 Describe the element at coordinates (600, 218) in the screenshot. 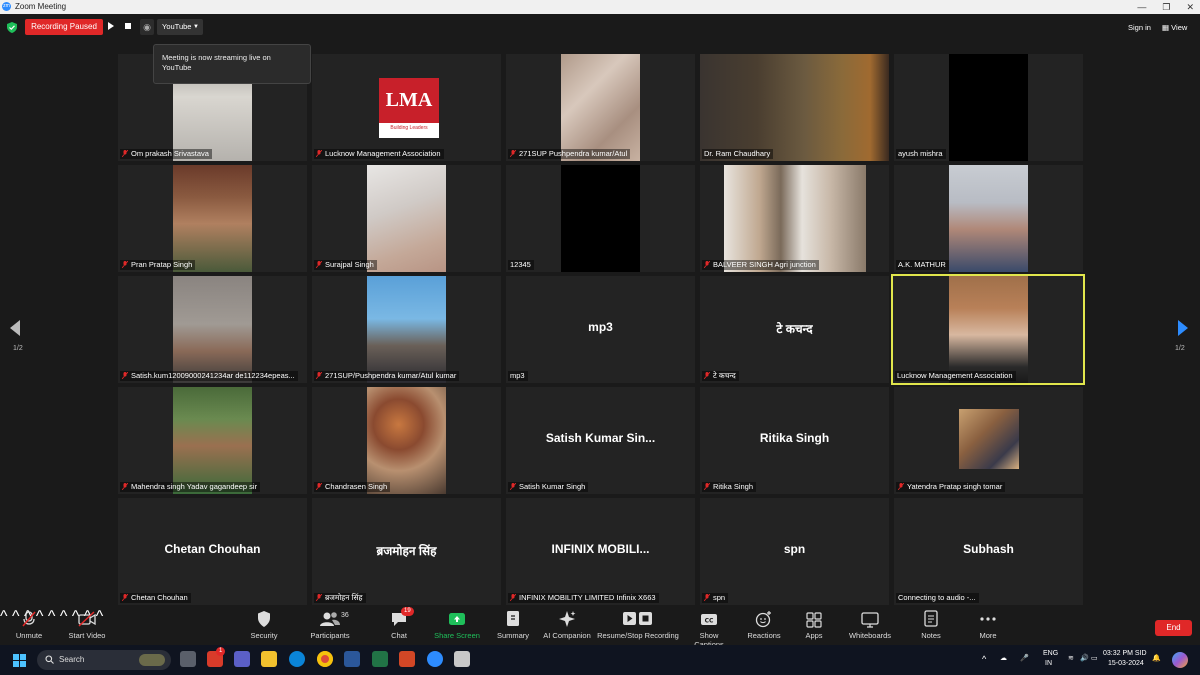

I see `participant-tile: 12345` at that location.